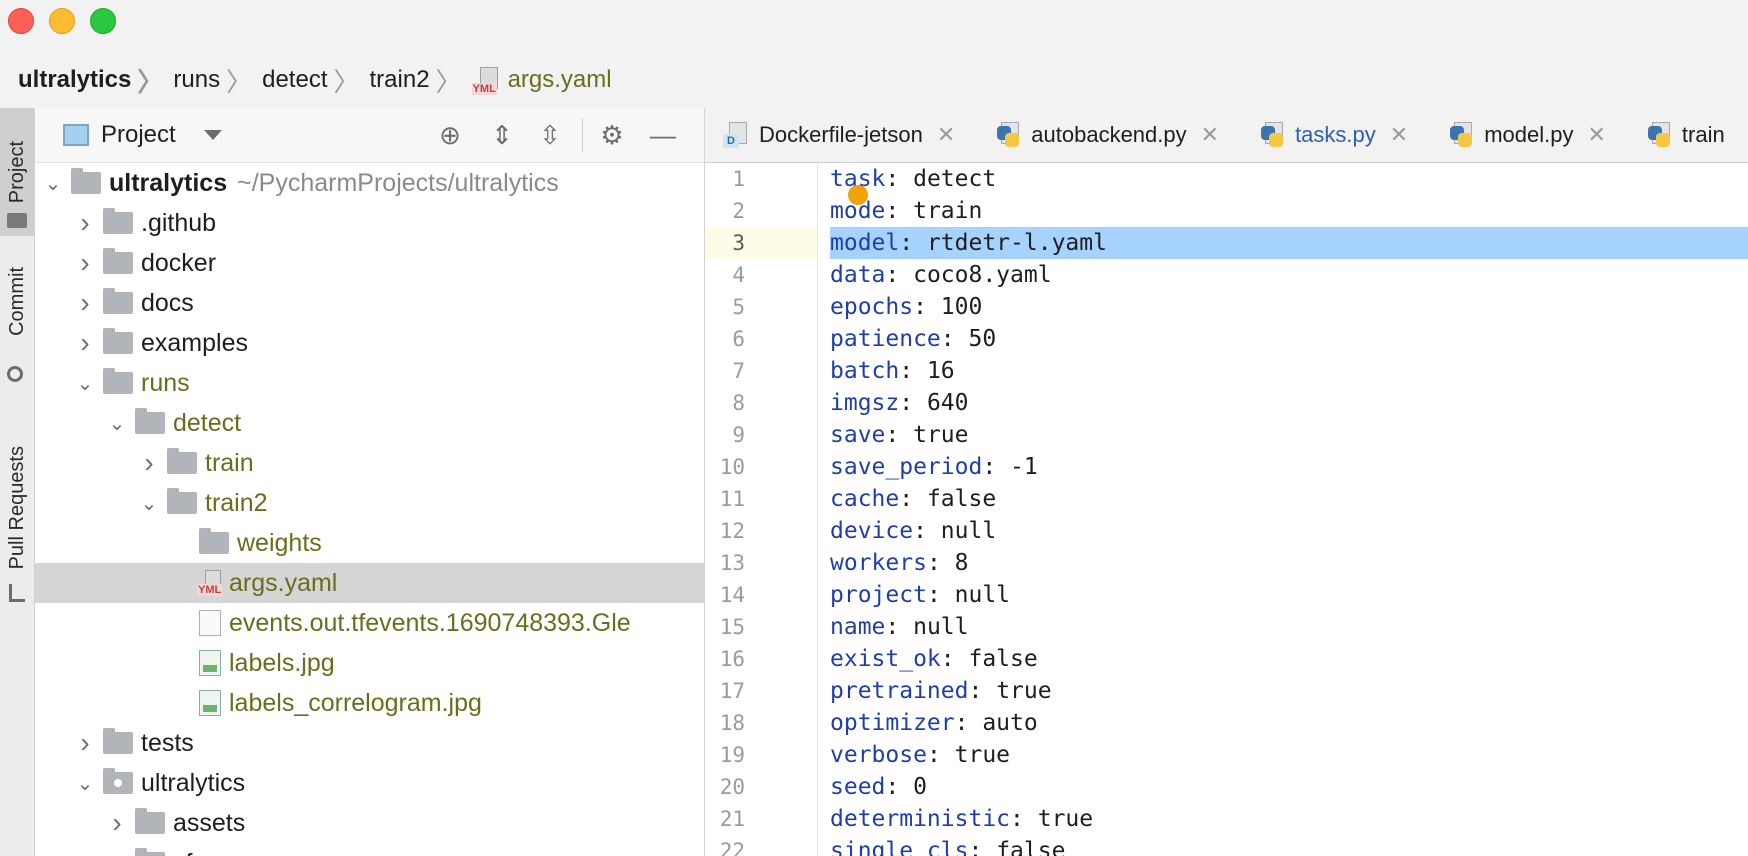  What do you see at coordinates (369, 223) in the screenshot?
I see `tree-row: › .github` at bounding box center [369, 223].